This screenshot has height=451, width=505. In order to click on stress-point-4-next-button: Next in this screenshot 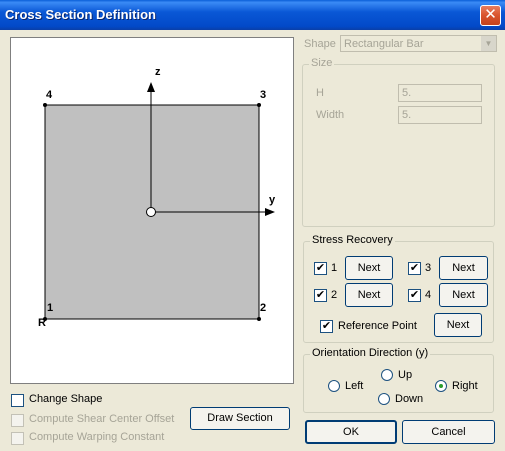, I will do `click(463, 295)`.